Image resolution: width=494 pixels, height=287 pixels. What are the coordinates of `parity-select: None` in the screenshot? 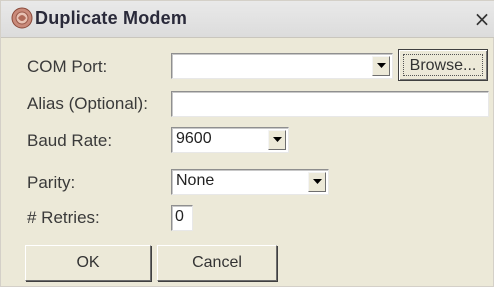 It's located at (250, 182).